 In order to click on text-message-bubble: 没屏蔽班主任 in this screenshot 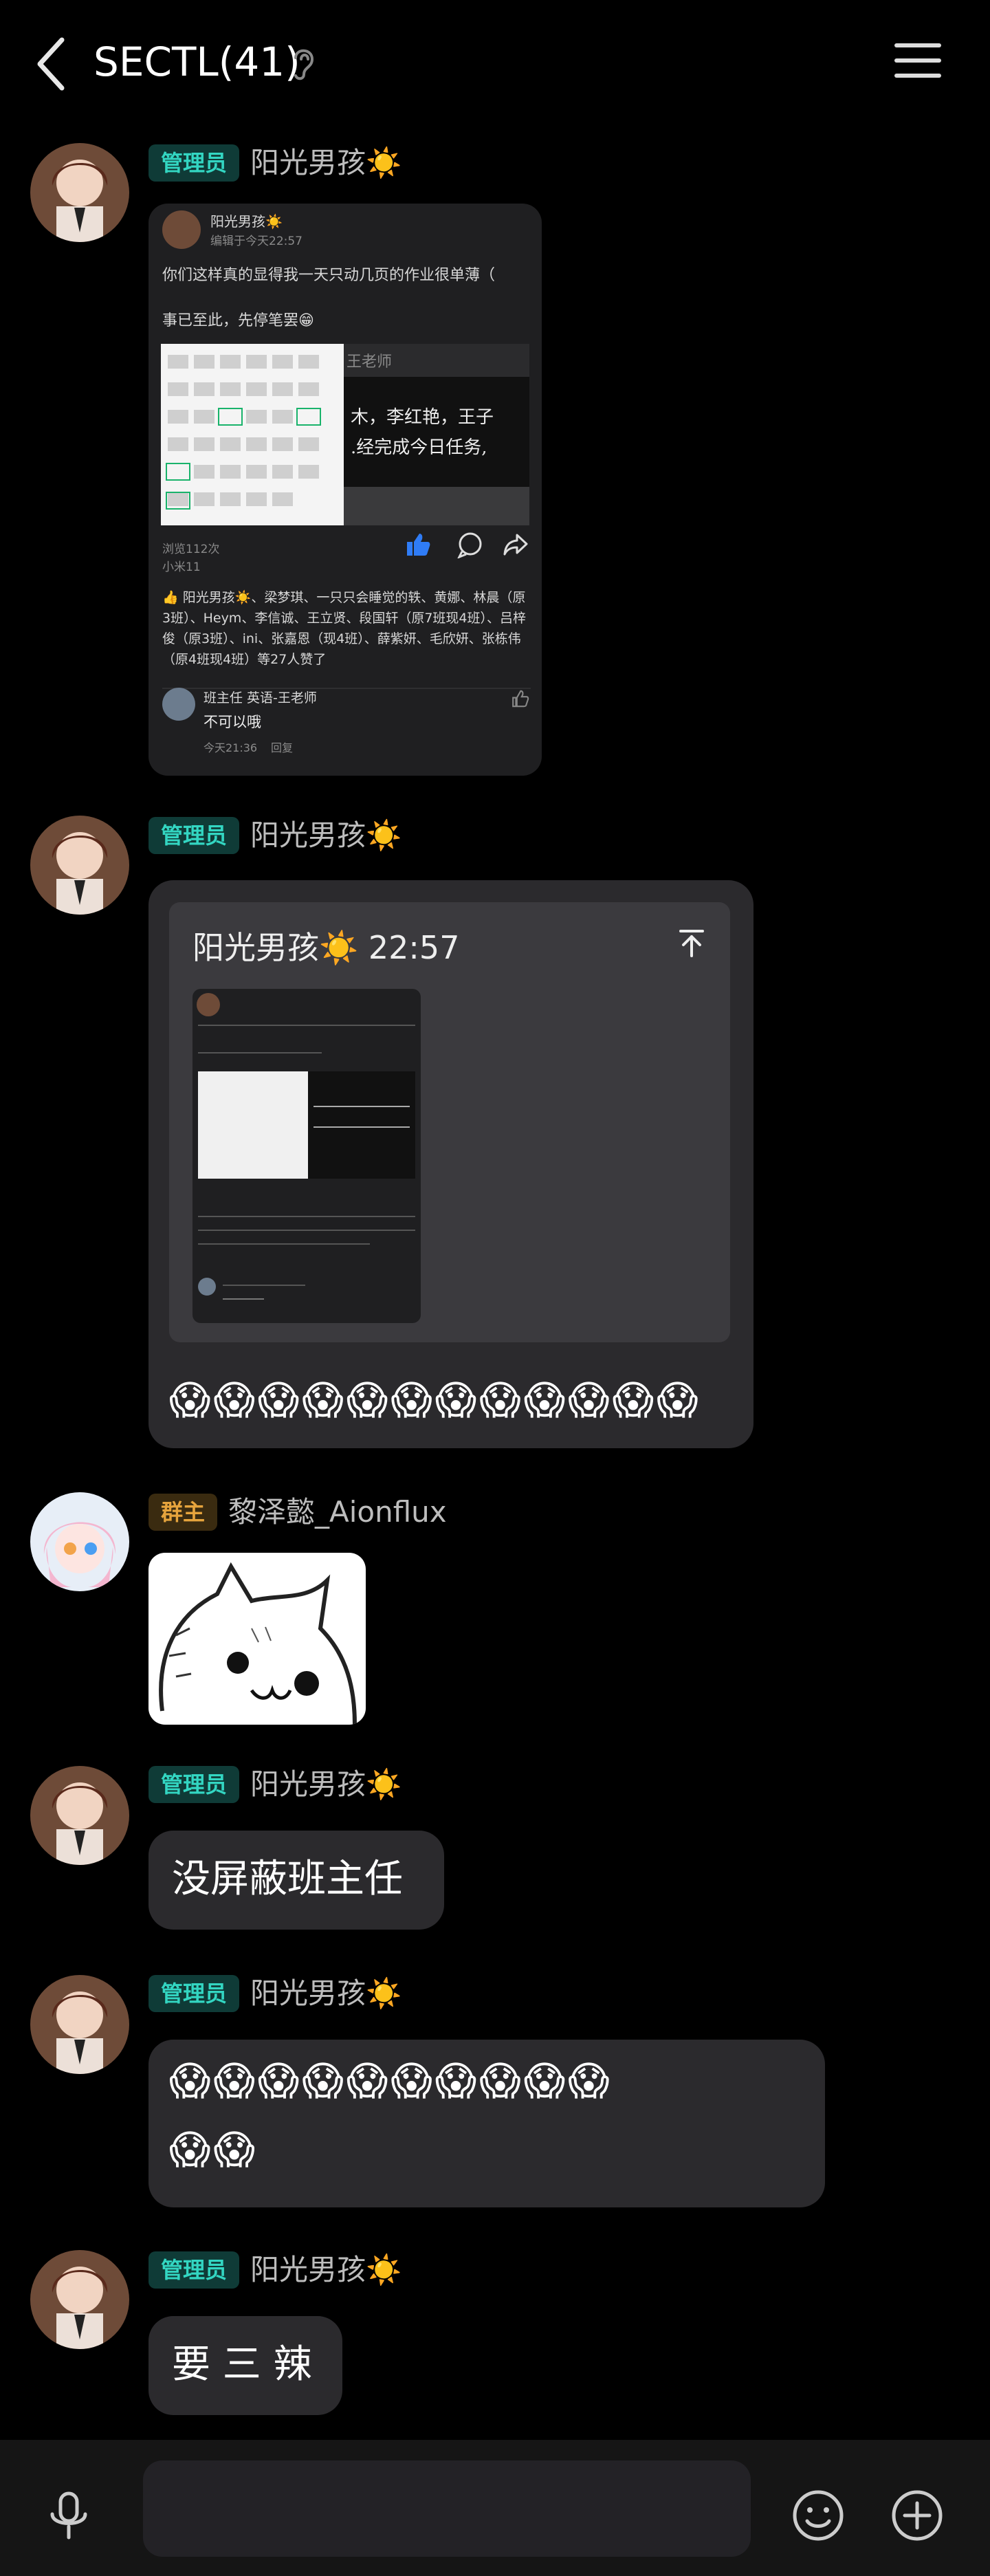, I will do `click(296, 1880)`.